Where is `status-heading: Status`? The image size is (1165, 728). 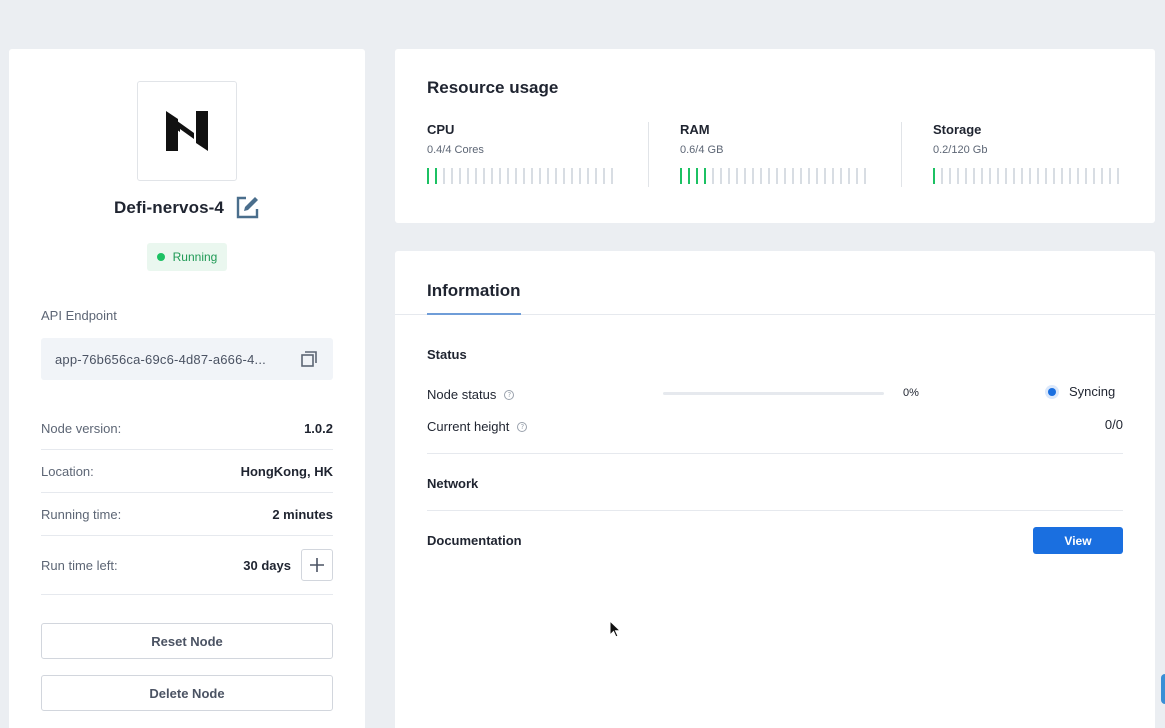
status-heading: Status is located at coordinates (447, 354).